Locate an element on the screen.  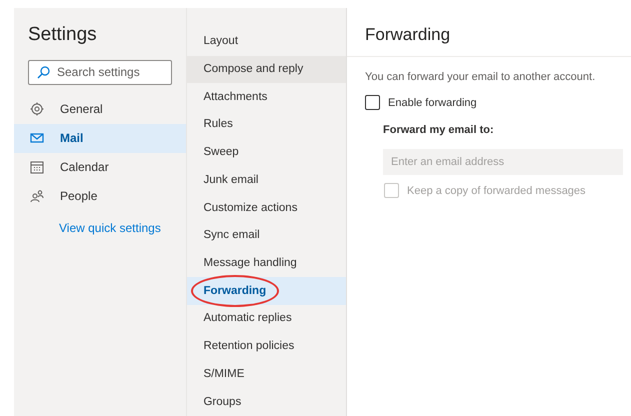
gear-icon is located at coordinates (37, 109).